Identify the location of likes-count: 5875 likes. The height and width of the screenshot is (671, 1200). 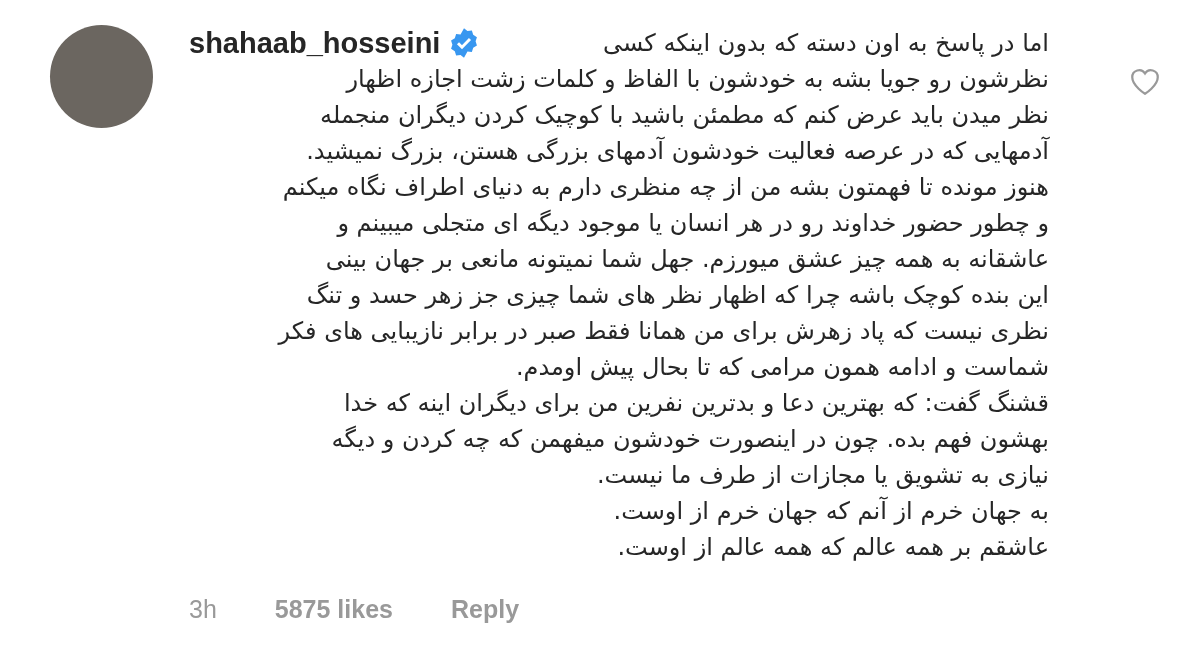
(333, 609).